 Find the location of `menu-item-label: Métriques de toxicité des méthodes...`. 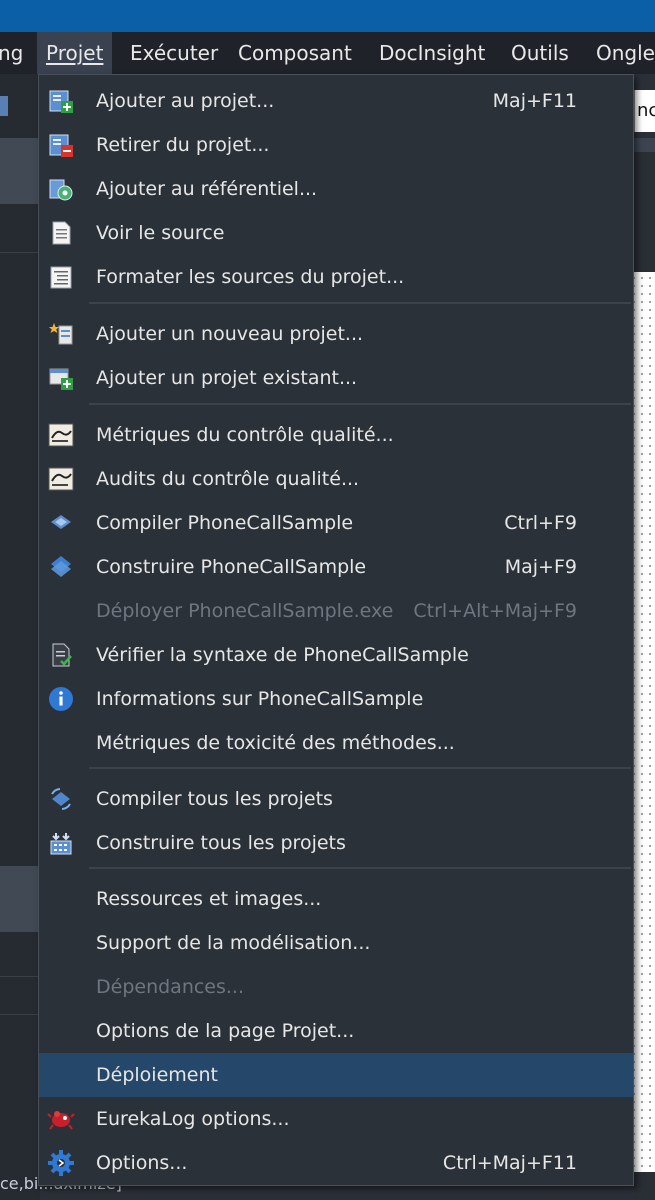

menu-item-label: Métriques de toxicité des méthodes... is located at coordinates (275, 743).